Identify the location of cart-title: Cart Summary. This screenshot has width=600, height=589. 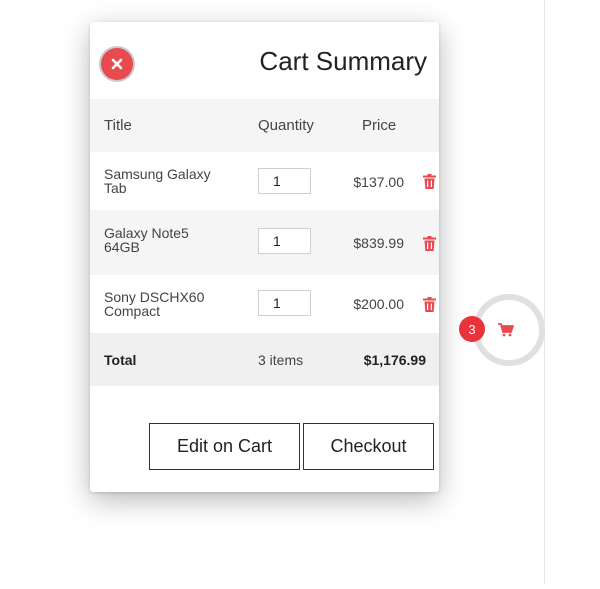
(343, 61).